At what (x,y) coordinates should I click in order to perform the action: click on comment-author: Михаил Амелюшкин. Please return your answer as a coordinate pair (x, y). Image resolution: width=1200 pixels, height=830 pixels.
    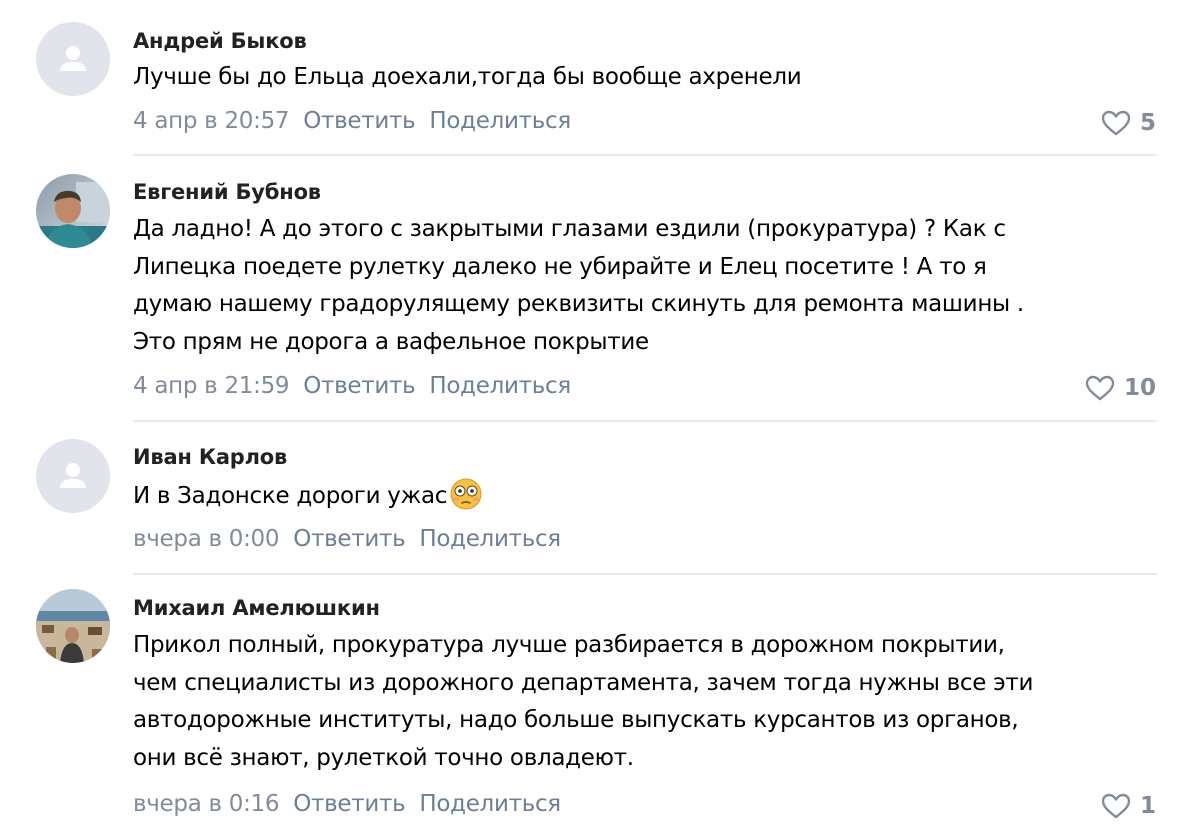
    Looking at the image, I should click on (256, 608).